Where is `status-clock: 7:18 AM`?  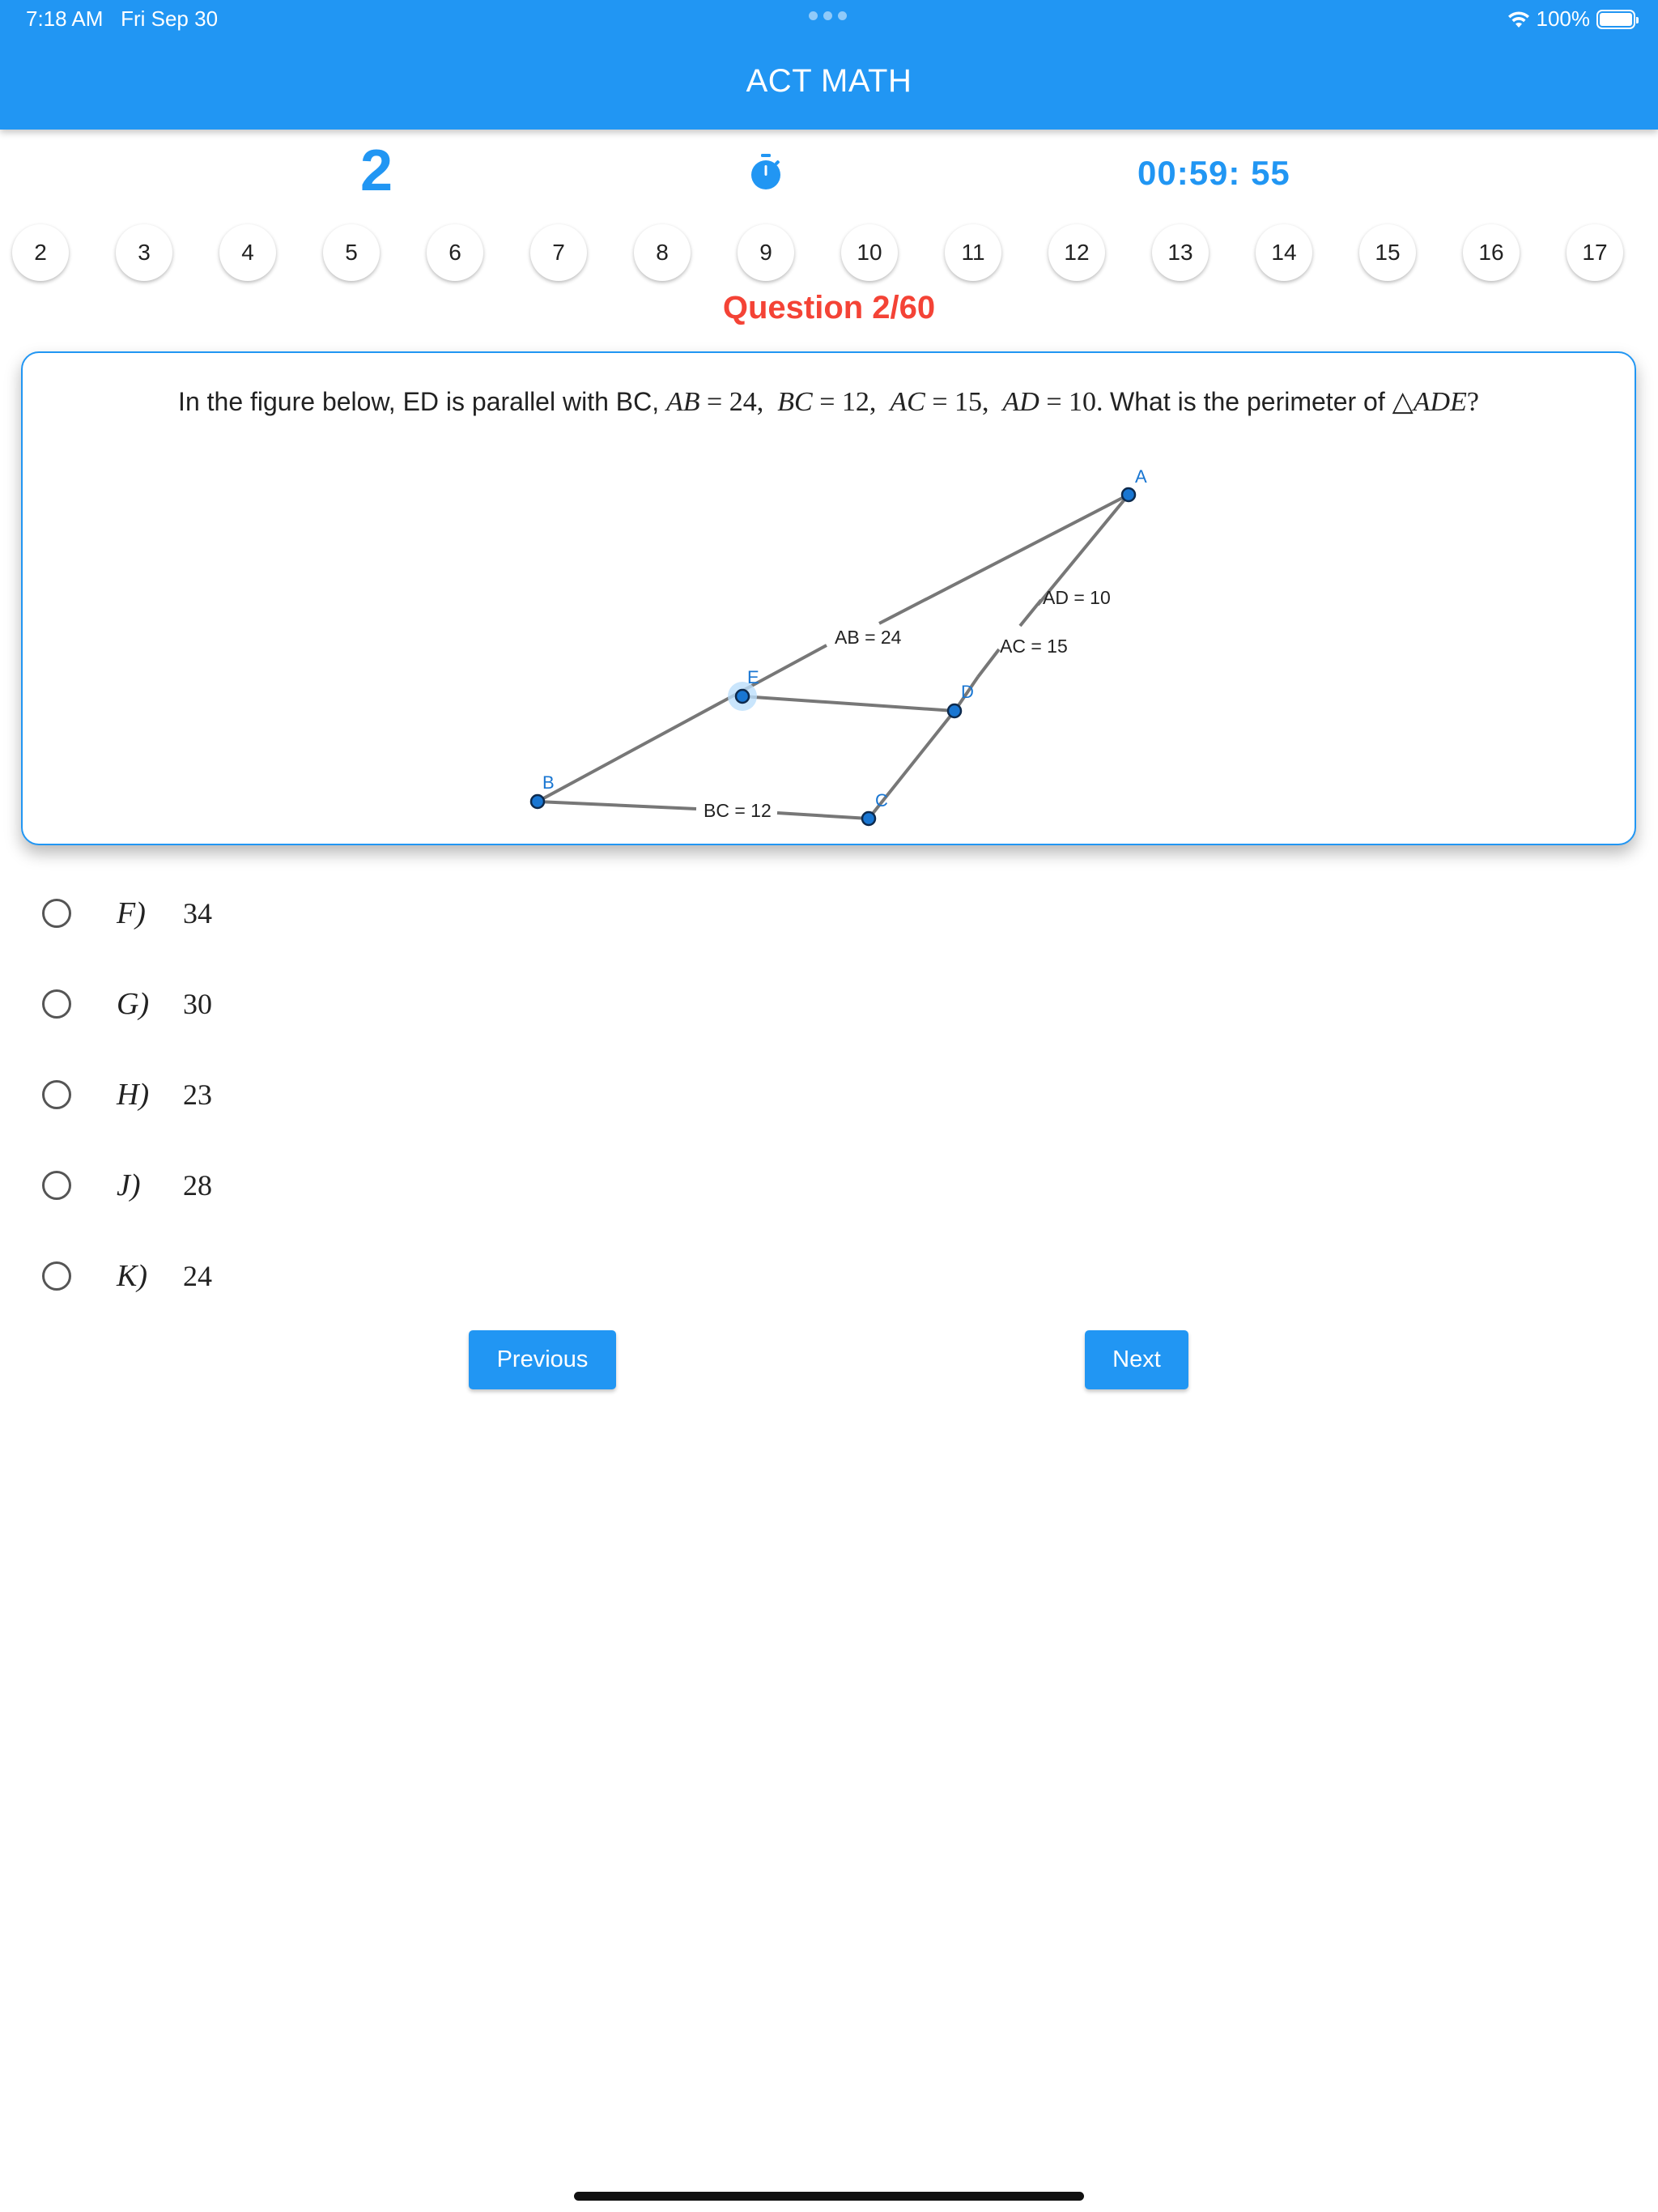
status-clock: 7:18 AM is located at coordinates (65, 19).